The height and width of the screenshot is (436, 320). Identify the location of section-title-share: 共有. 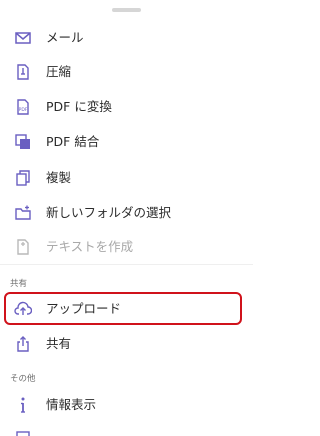
(19, 284).